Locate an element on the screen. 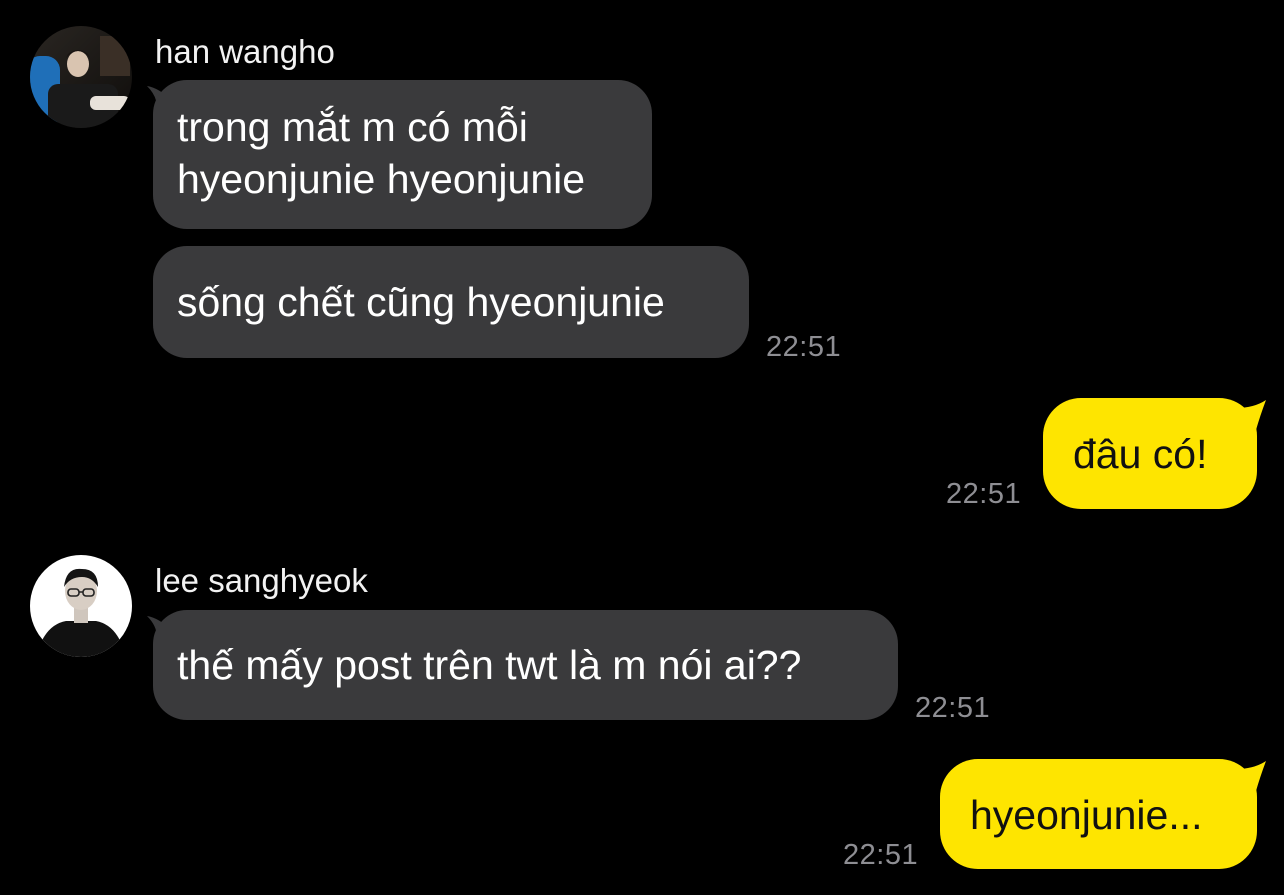 The height and width of the screenshot is (895, 1284). message-text: đâu có! is located at coordinates (1140, 454).